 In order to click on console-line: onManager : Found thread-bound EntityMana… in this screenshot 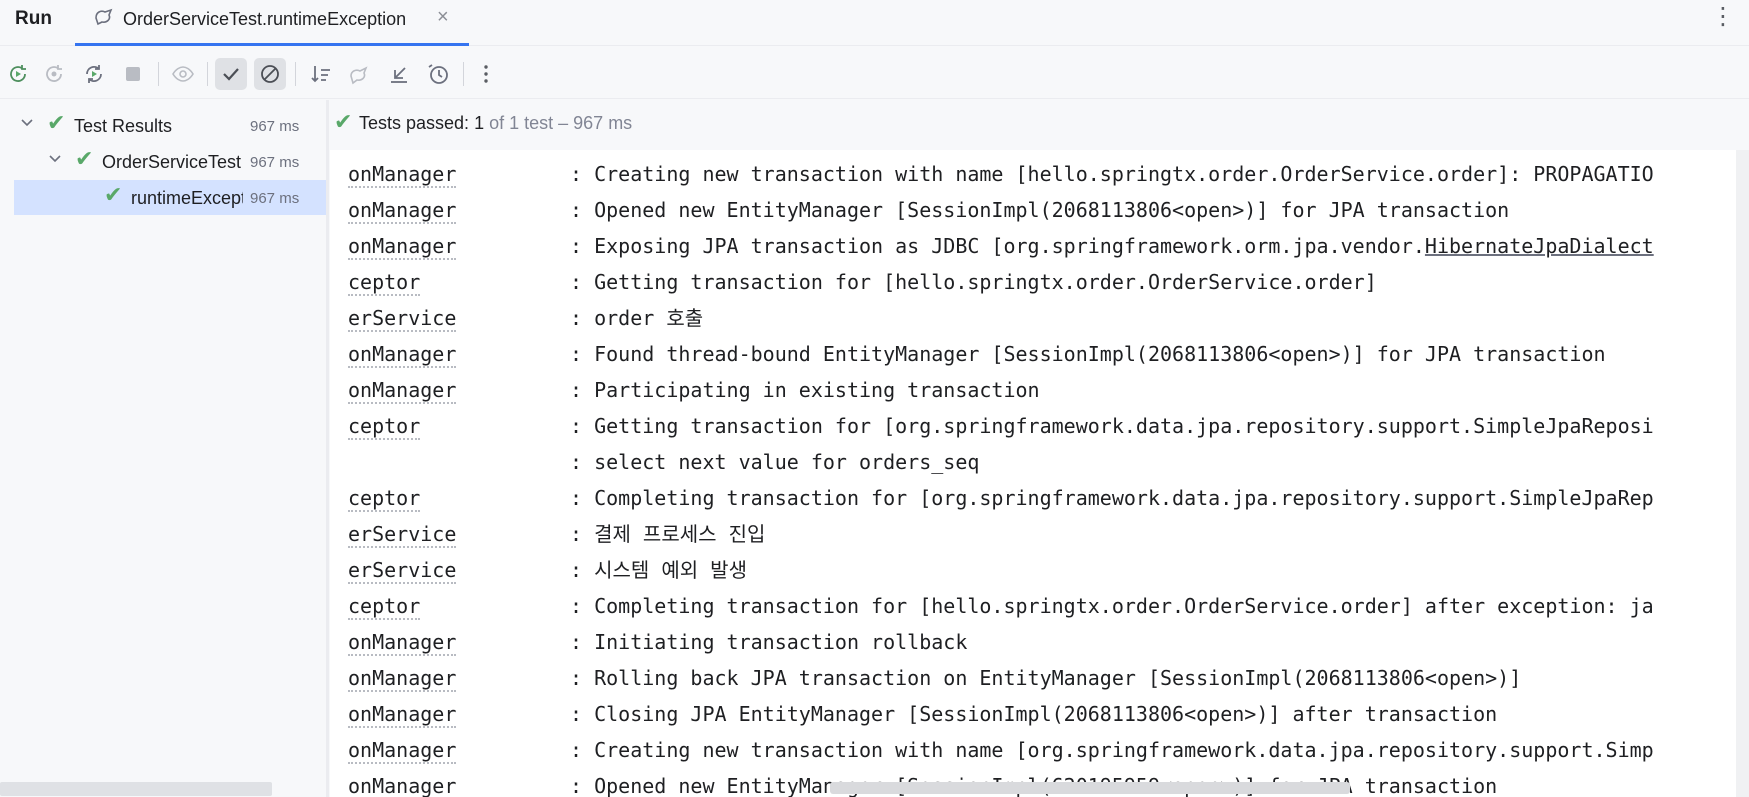, I will do `click(1001, 354)`.